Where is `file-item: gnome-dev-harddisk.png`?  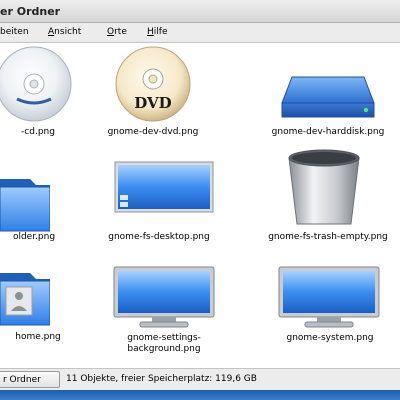
file-item: gnome-dev-harddisk.png is located at coordinates (330, 93).